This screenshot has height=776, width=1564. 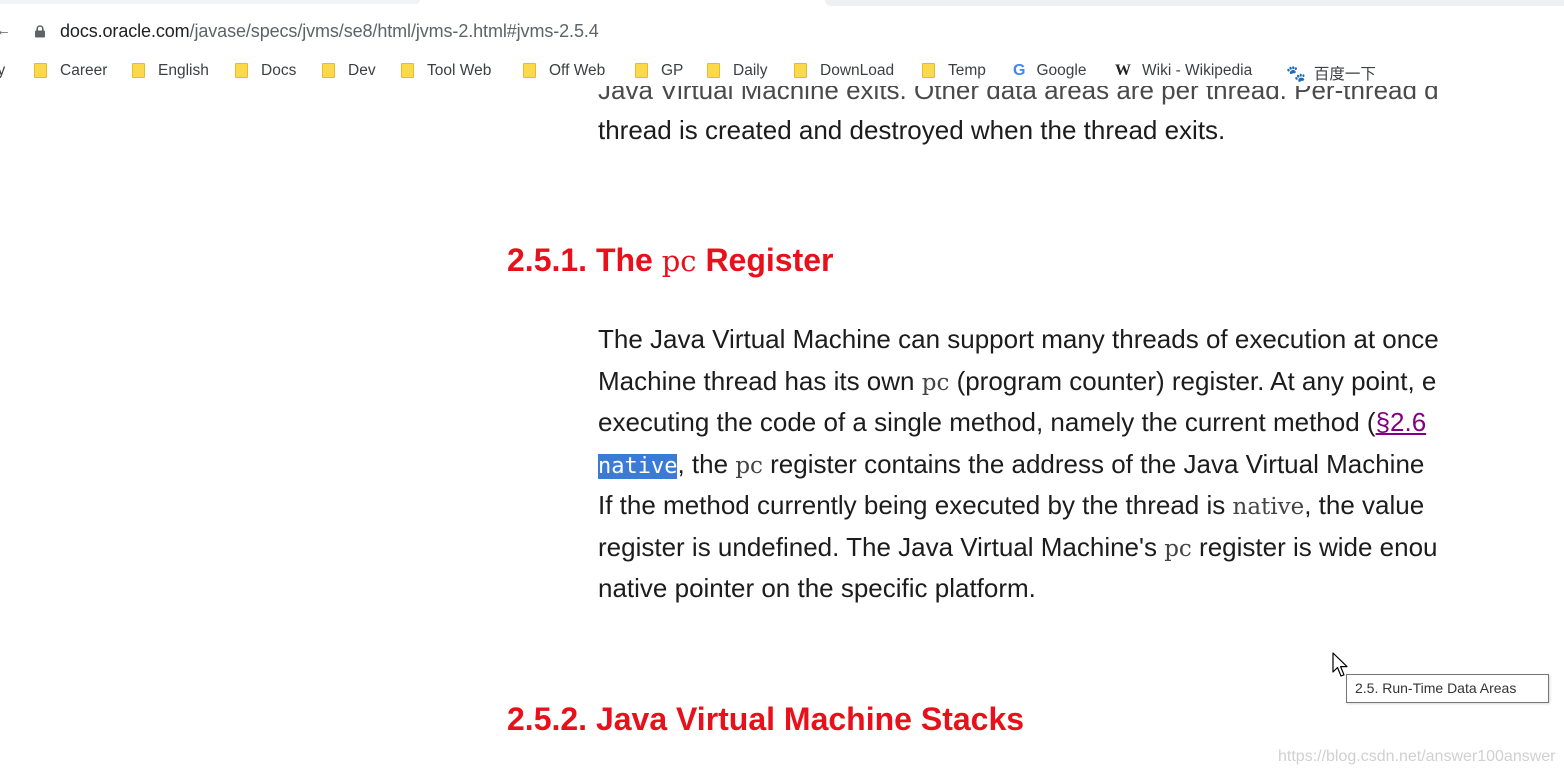 I want to click on bookmark-label: Dev, so click(x=362, y=70).